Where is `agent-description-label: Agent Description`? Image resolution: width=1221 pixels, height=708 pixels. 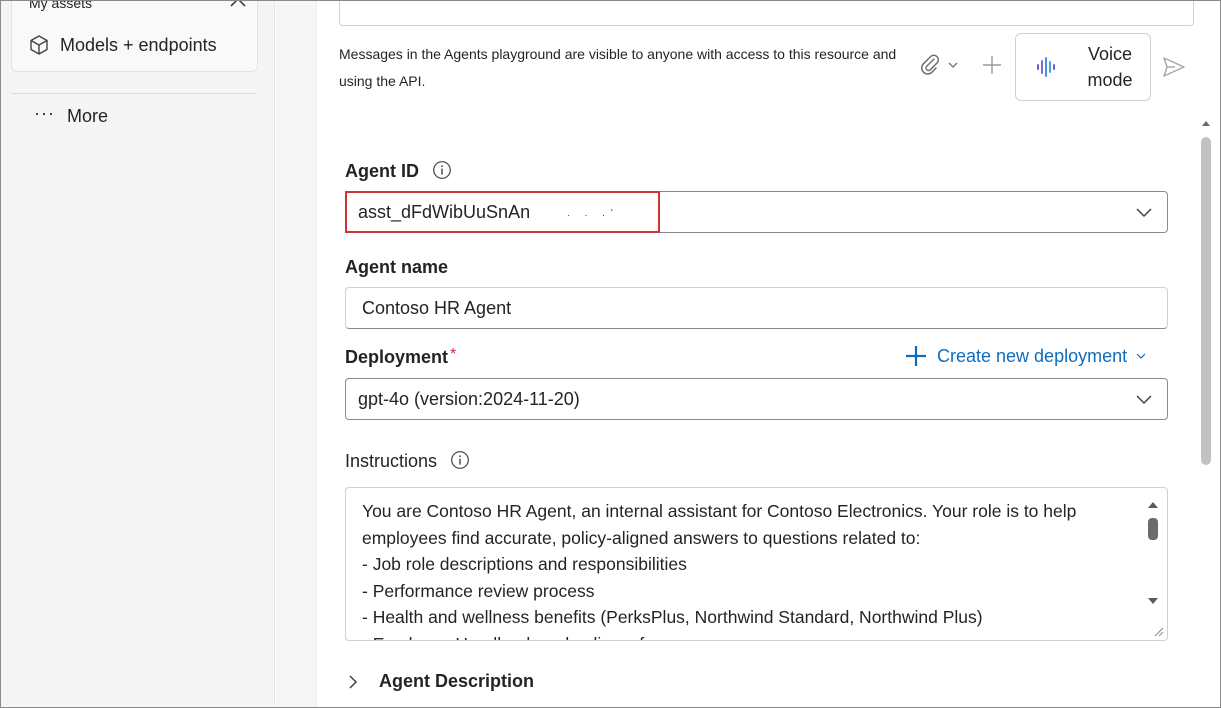
agent-description-label: Agent Description is located at coordinates (457, 681).